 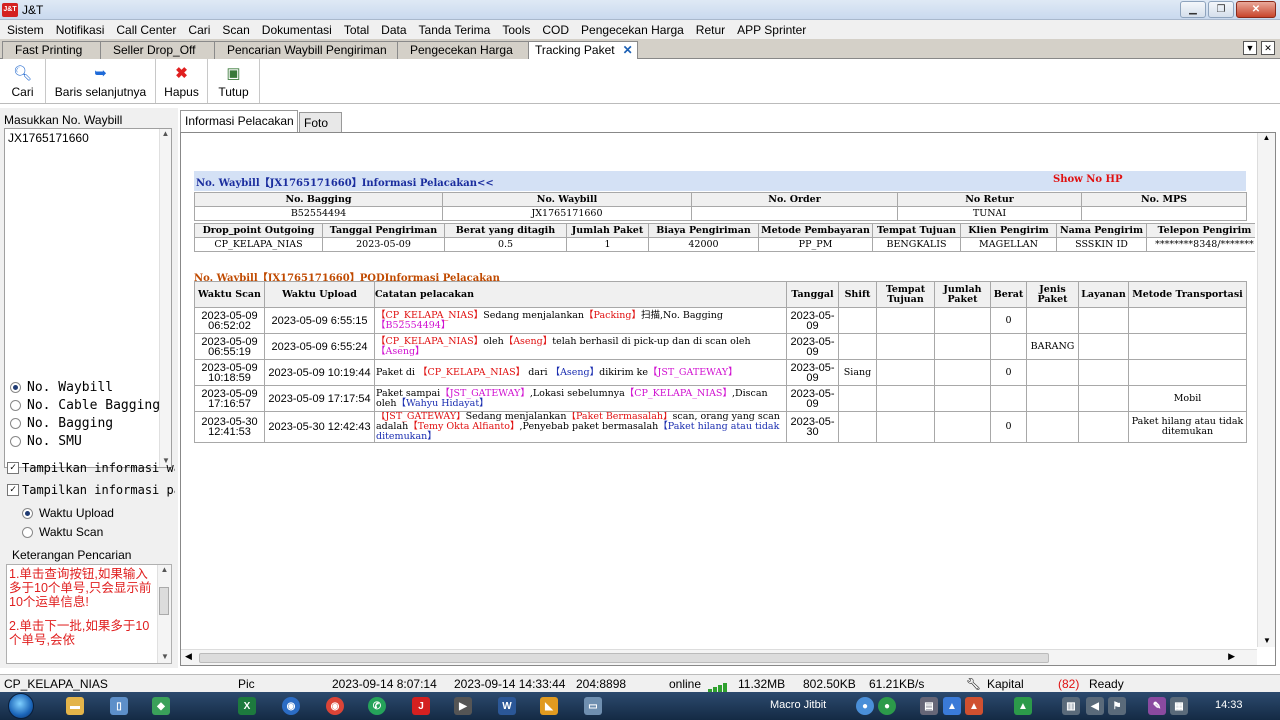 What do you see at coordinates (24, 30) in the screenshot?
I see `menu-sistem: Sistem` at bounding box center [24, 30].